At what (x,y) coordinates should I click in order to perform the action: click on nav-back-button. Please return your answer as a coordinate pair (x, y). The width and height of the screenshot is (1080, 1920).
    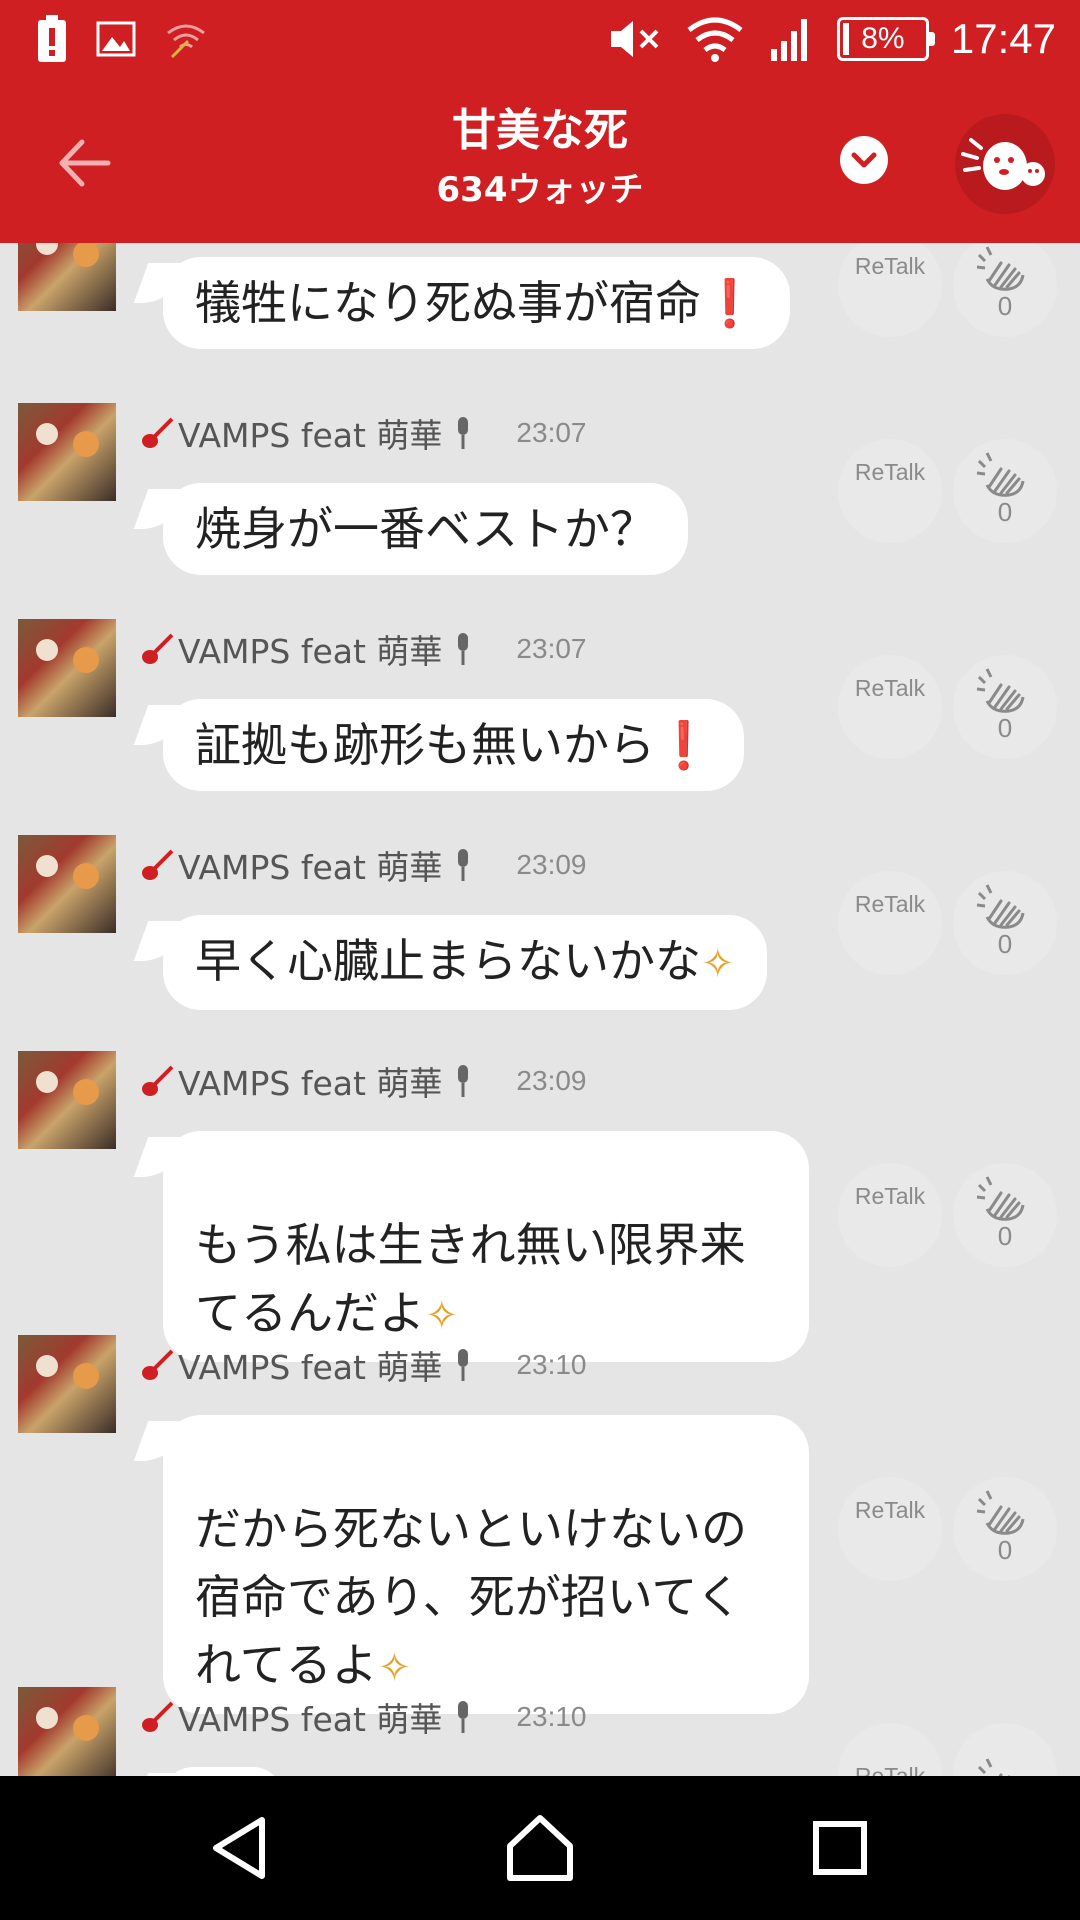
    Looking at the image, I should click on (240, 1848).